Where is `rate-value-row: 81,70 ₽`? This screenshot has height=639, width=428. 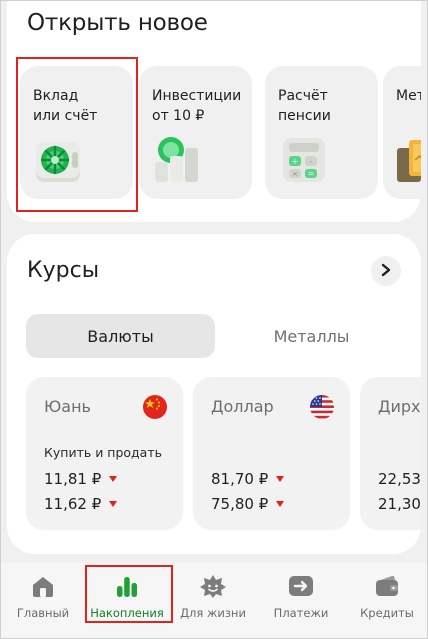
rate-value-row: 81,70 ₽ is located at coordinates (248, 479).